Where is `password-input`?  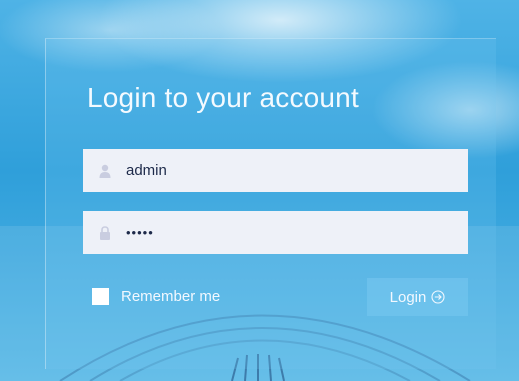 password-input is located at coordinates (291, 232).